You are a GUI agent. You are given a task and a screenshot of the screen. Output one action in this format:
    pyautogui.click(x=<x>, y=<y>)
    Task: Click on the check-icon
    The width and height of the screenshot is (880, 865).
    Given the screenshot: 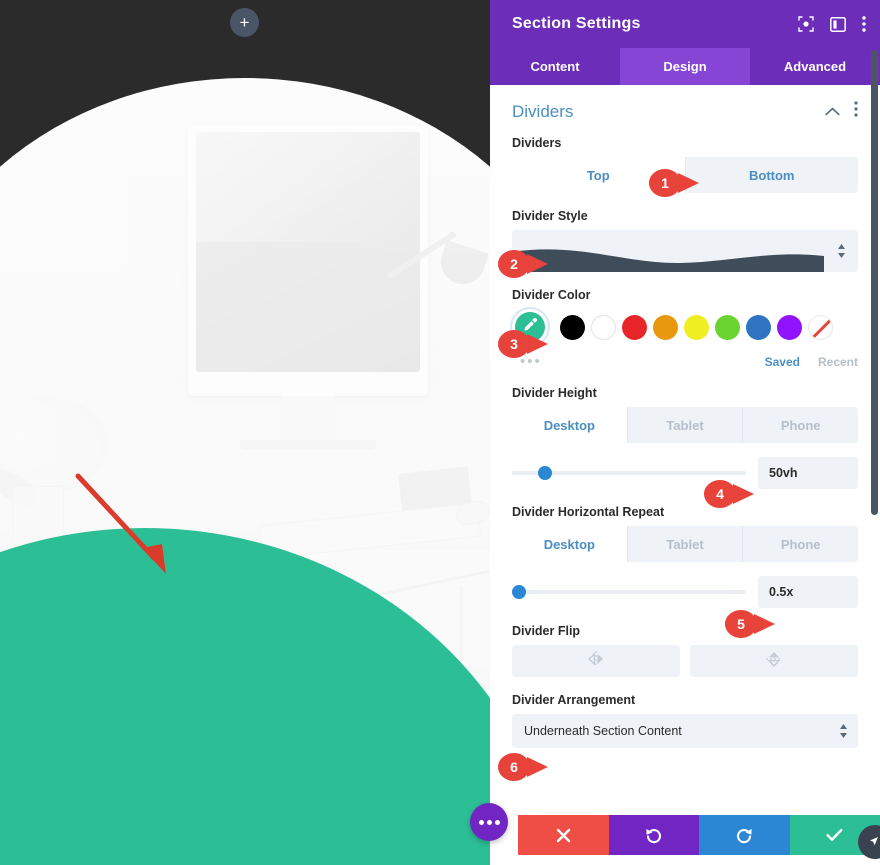 What is the action you would take?
    pyautogui.click(x=834, y=835)
    